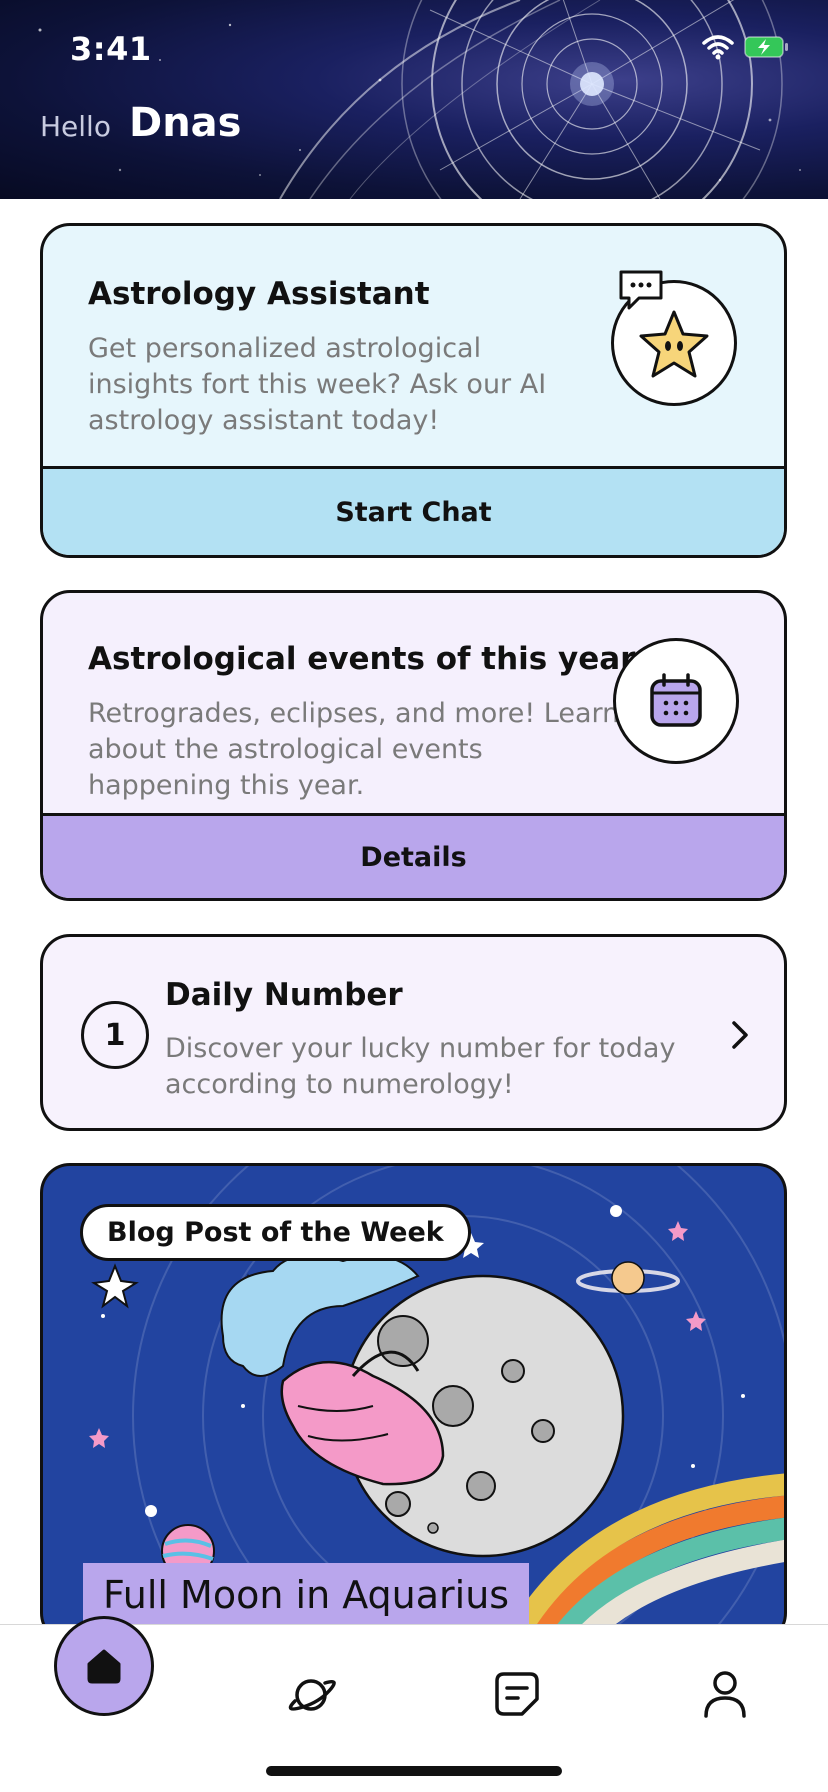 The height and width of the screenshot is (1792, 828). I want to click on details-button: Details, so click(413, 855).